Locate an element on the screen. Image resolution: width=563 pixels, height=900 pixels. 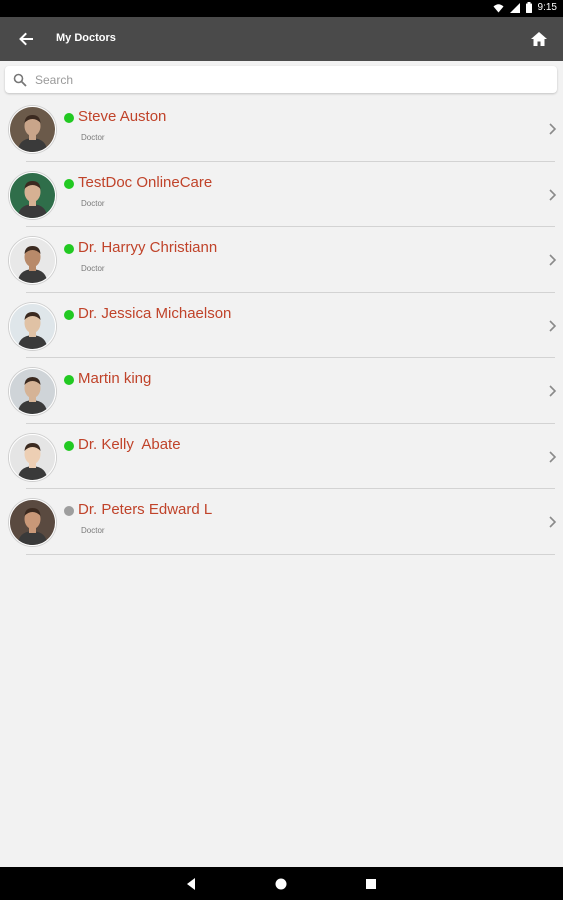
row-divider is located at coordinates (290, 554).